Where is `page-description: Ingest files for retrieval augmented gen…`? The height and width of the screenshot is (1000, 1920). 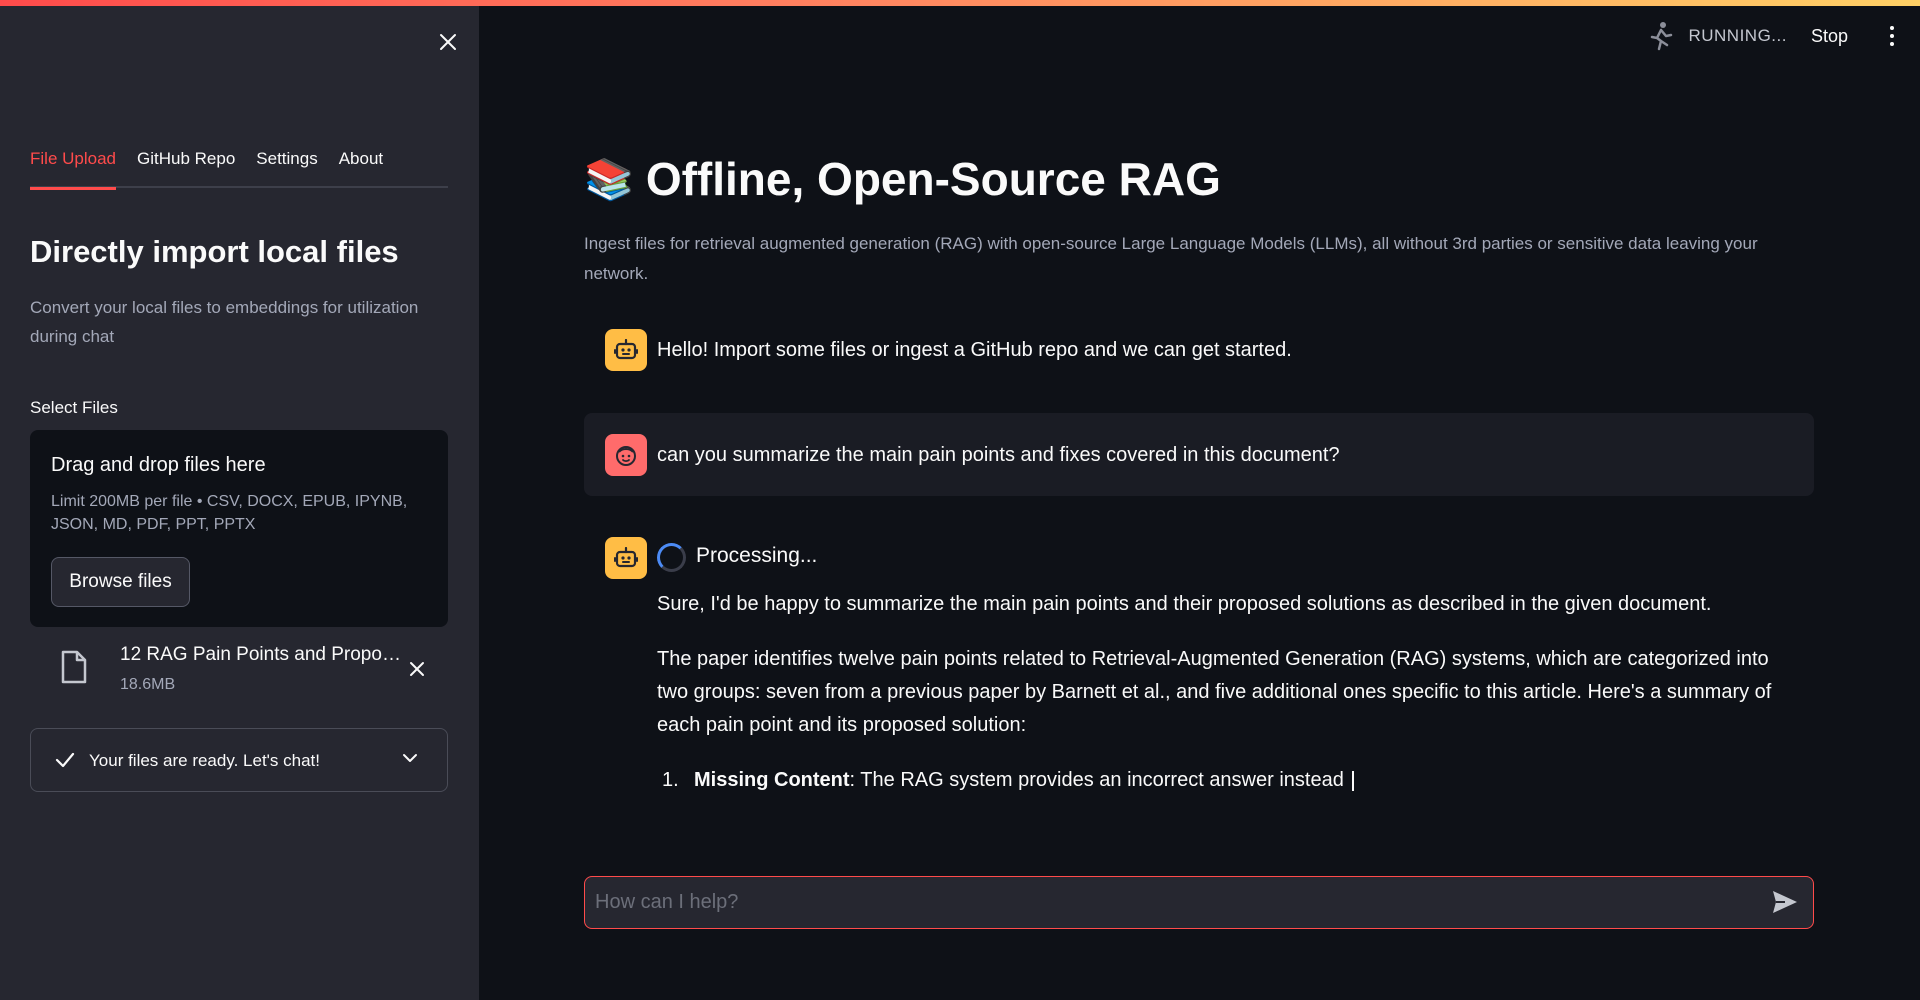
page-description: Ingest files for retrieval augmented gen… is located at coordinates (1171, 258).